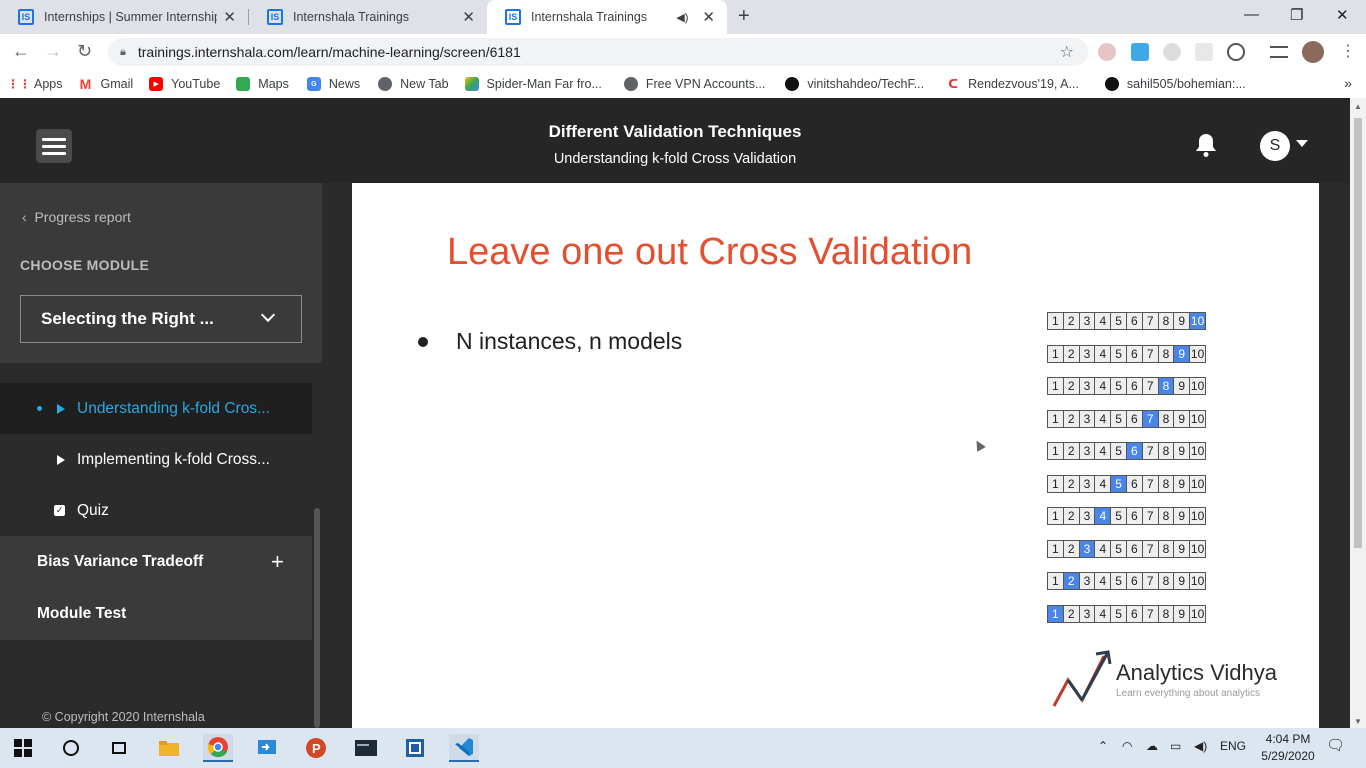 This screenshot has height=768, width=1366. I want to click on new-tab-icon: +, so click(744, 16).